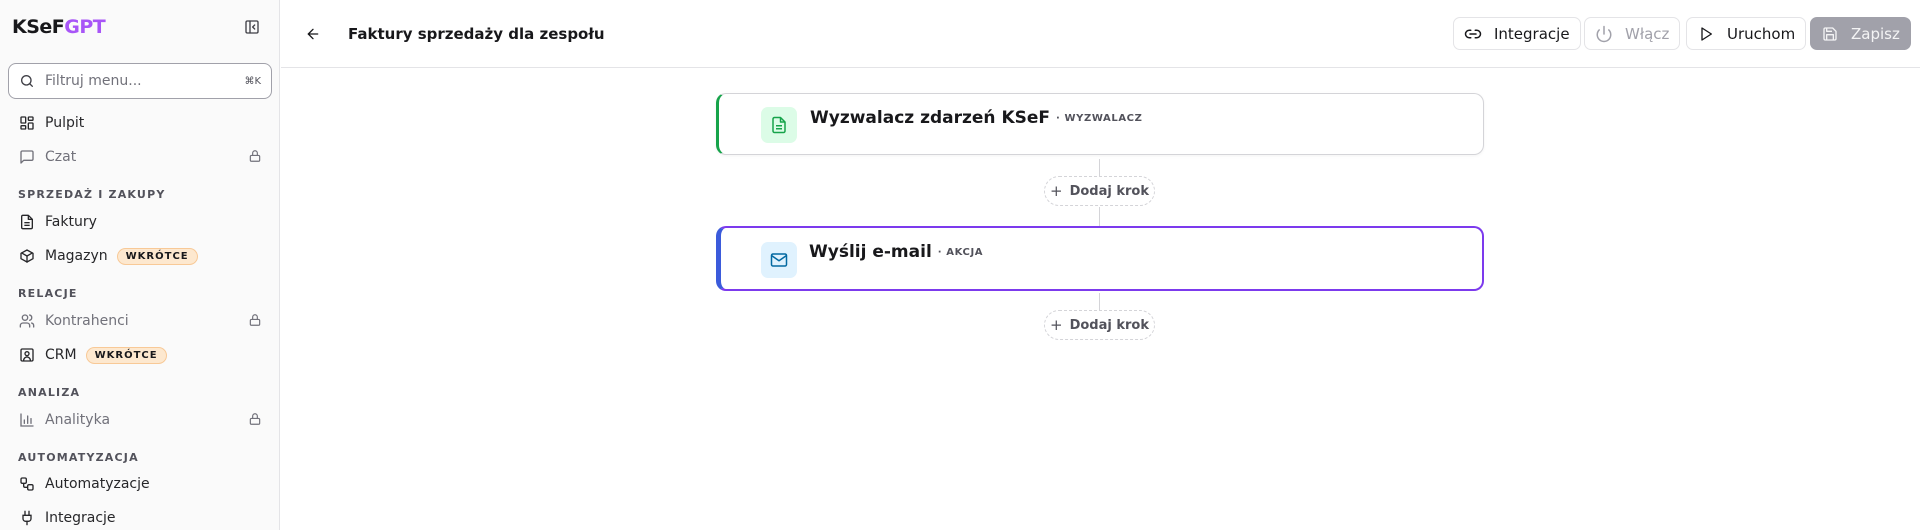  Describe the element at coordinates (1473, 34) in the screenshot. I see `link-icon` at that location.